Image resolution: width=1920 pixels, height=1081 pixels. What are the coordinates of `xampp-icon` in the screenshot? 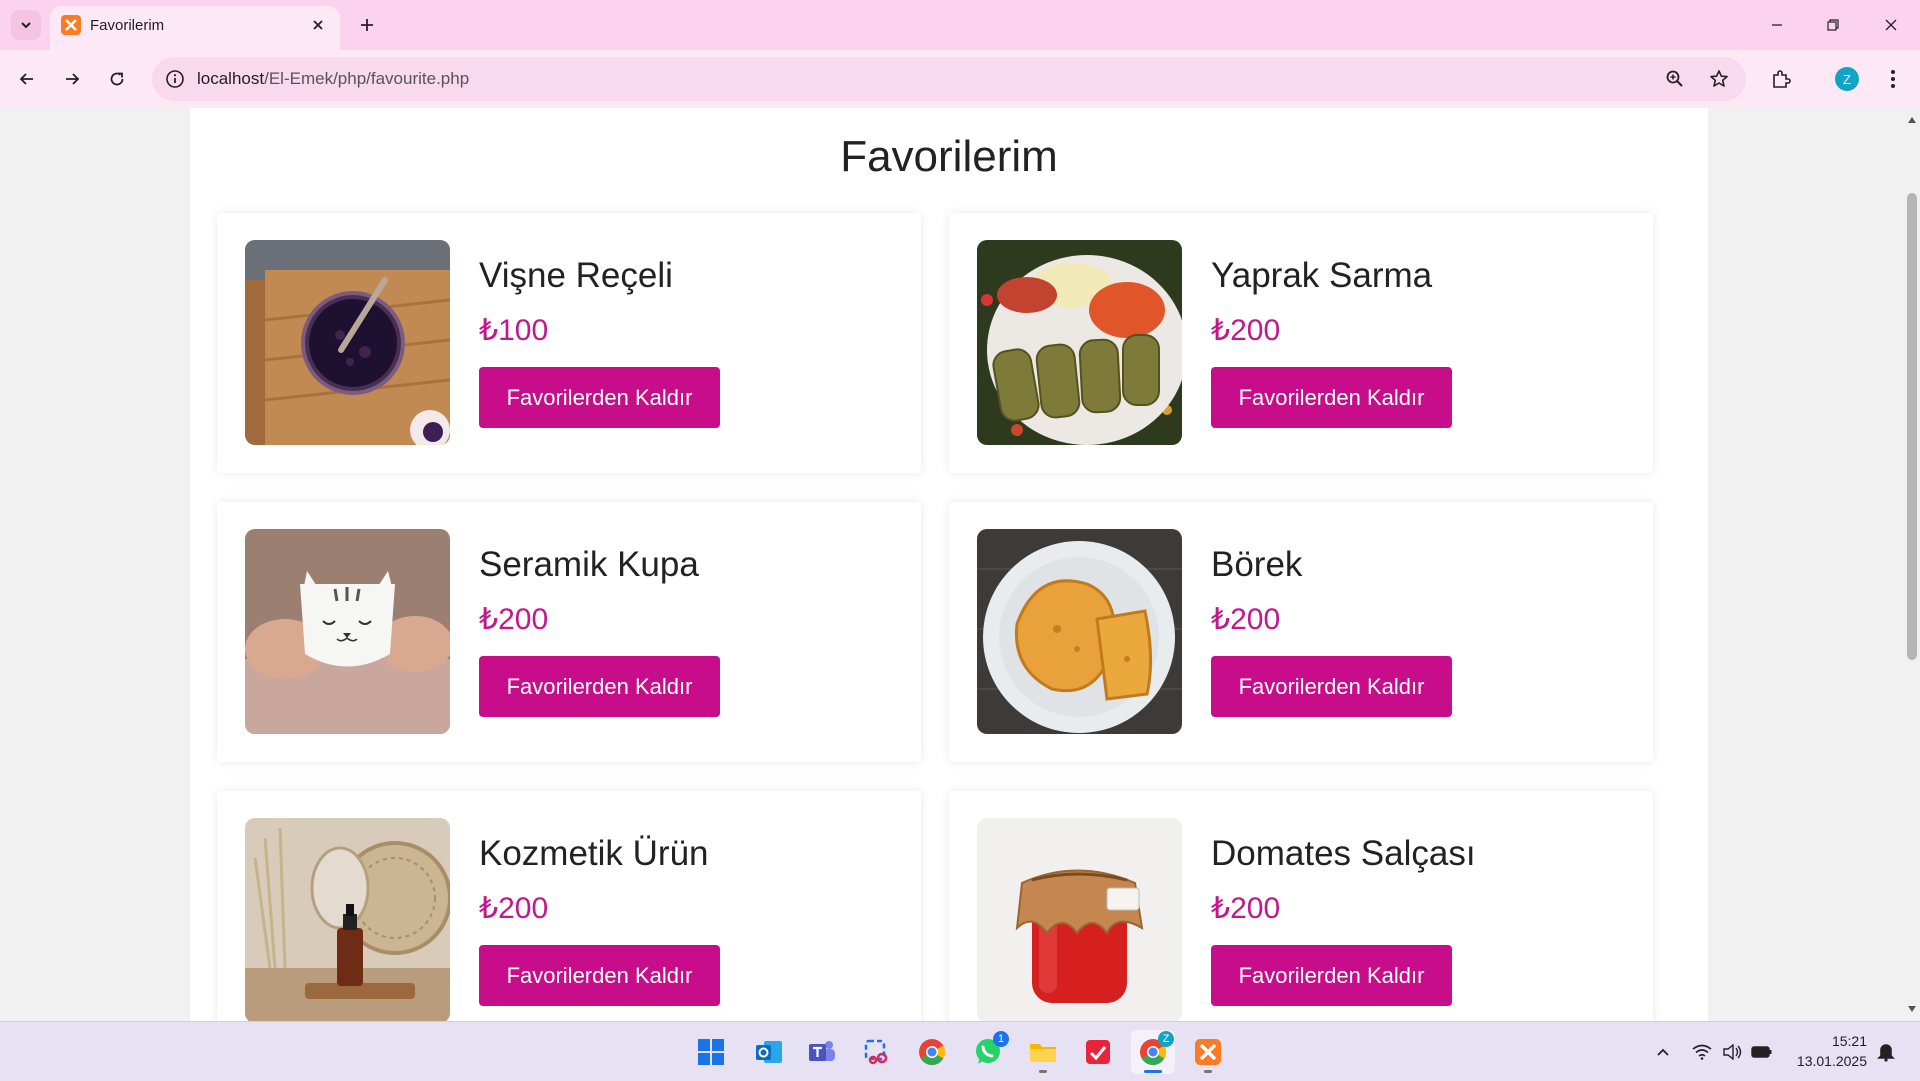 It's located at (1208, 1052).